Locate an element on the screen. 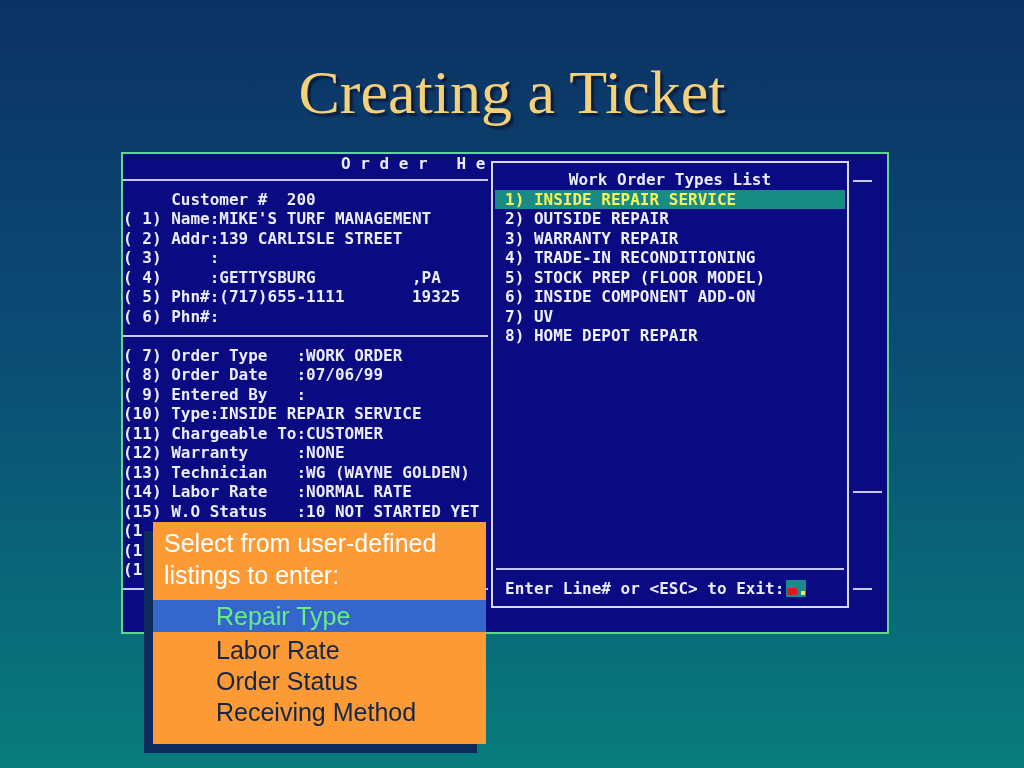 Image resolution: width=1024 pixels, height=768 pixels. screen-header: O r d e r H e is located at coordinates (413, 164).